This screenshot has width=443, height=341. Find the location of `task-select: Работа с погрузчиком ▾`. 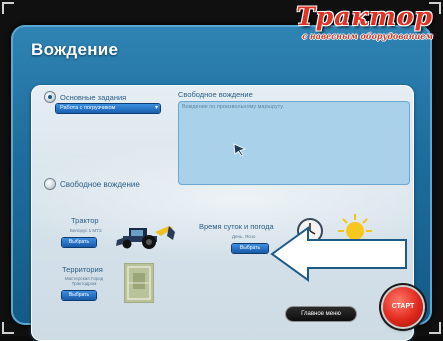

task-select: Работа с погрузчиком ▾ is located at coordinates (108, 108).